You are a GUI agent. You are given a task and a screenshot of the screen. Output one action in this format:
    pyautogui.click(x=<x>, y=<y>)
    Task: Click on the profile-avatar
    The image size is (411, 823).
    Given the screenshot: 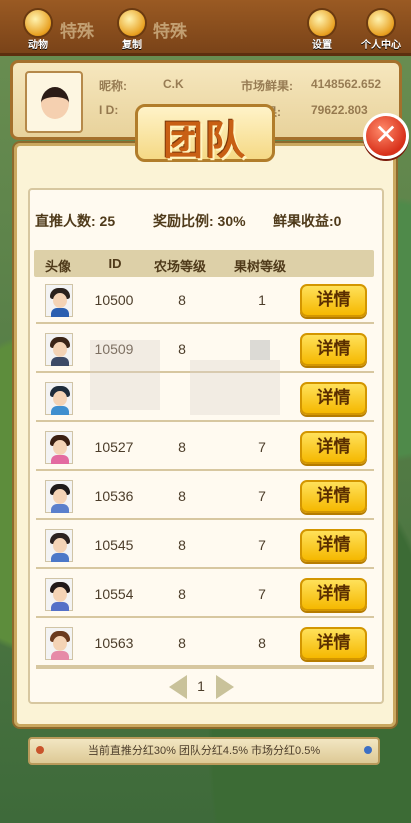 What is the action you would take?
    pyautogui.click(x=54, y=102)
    